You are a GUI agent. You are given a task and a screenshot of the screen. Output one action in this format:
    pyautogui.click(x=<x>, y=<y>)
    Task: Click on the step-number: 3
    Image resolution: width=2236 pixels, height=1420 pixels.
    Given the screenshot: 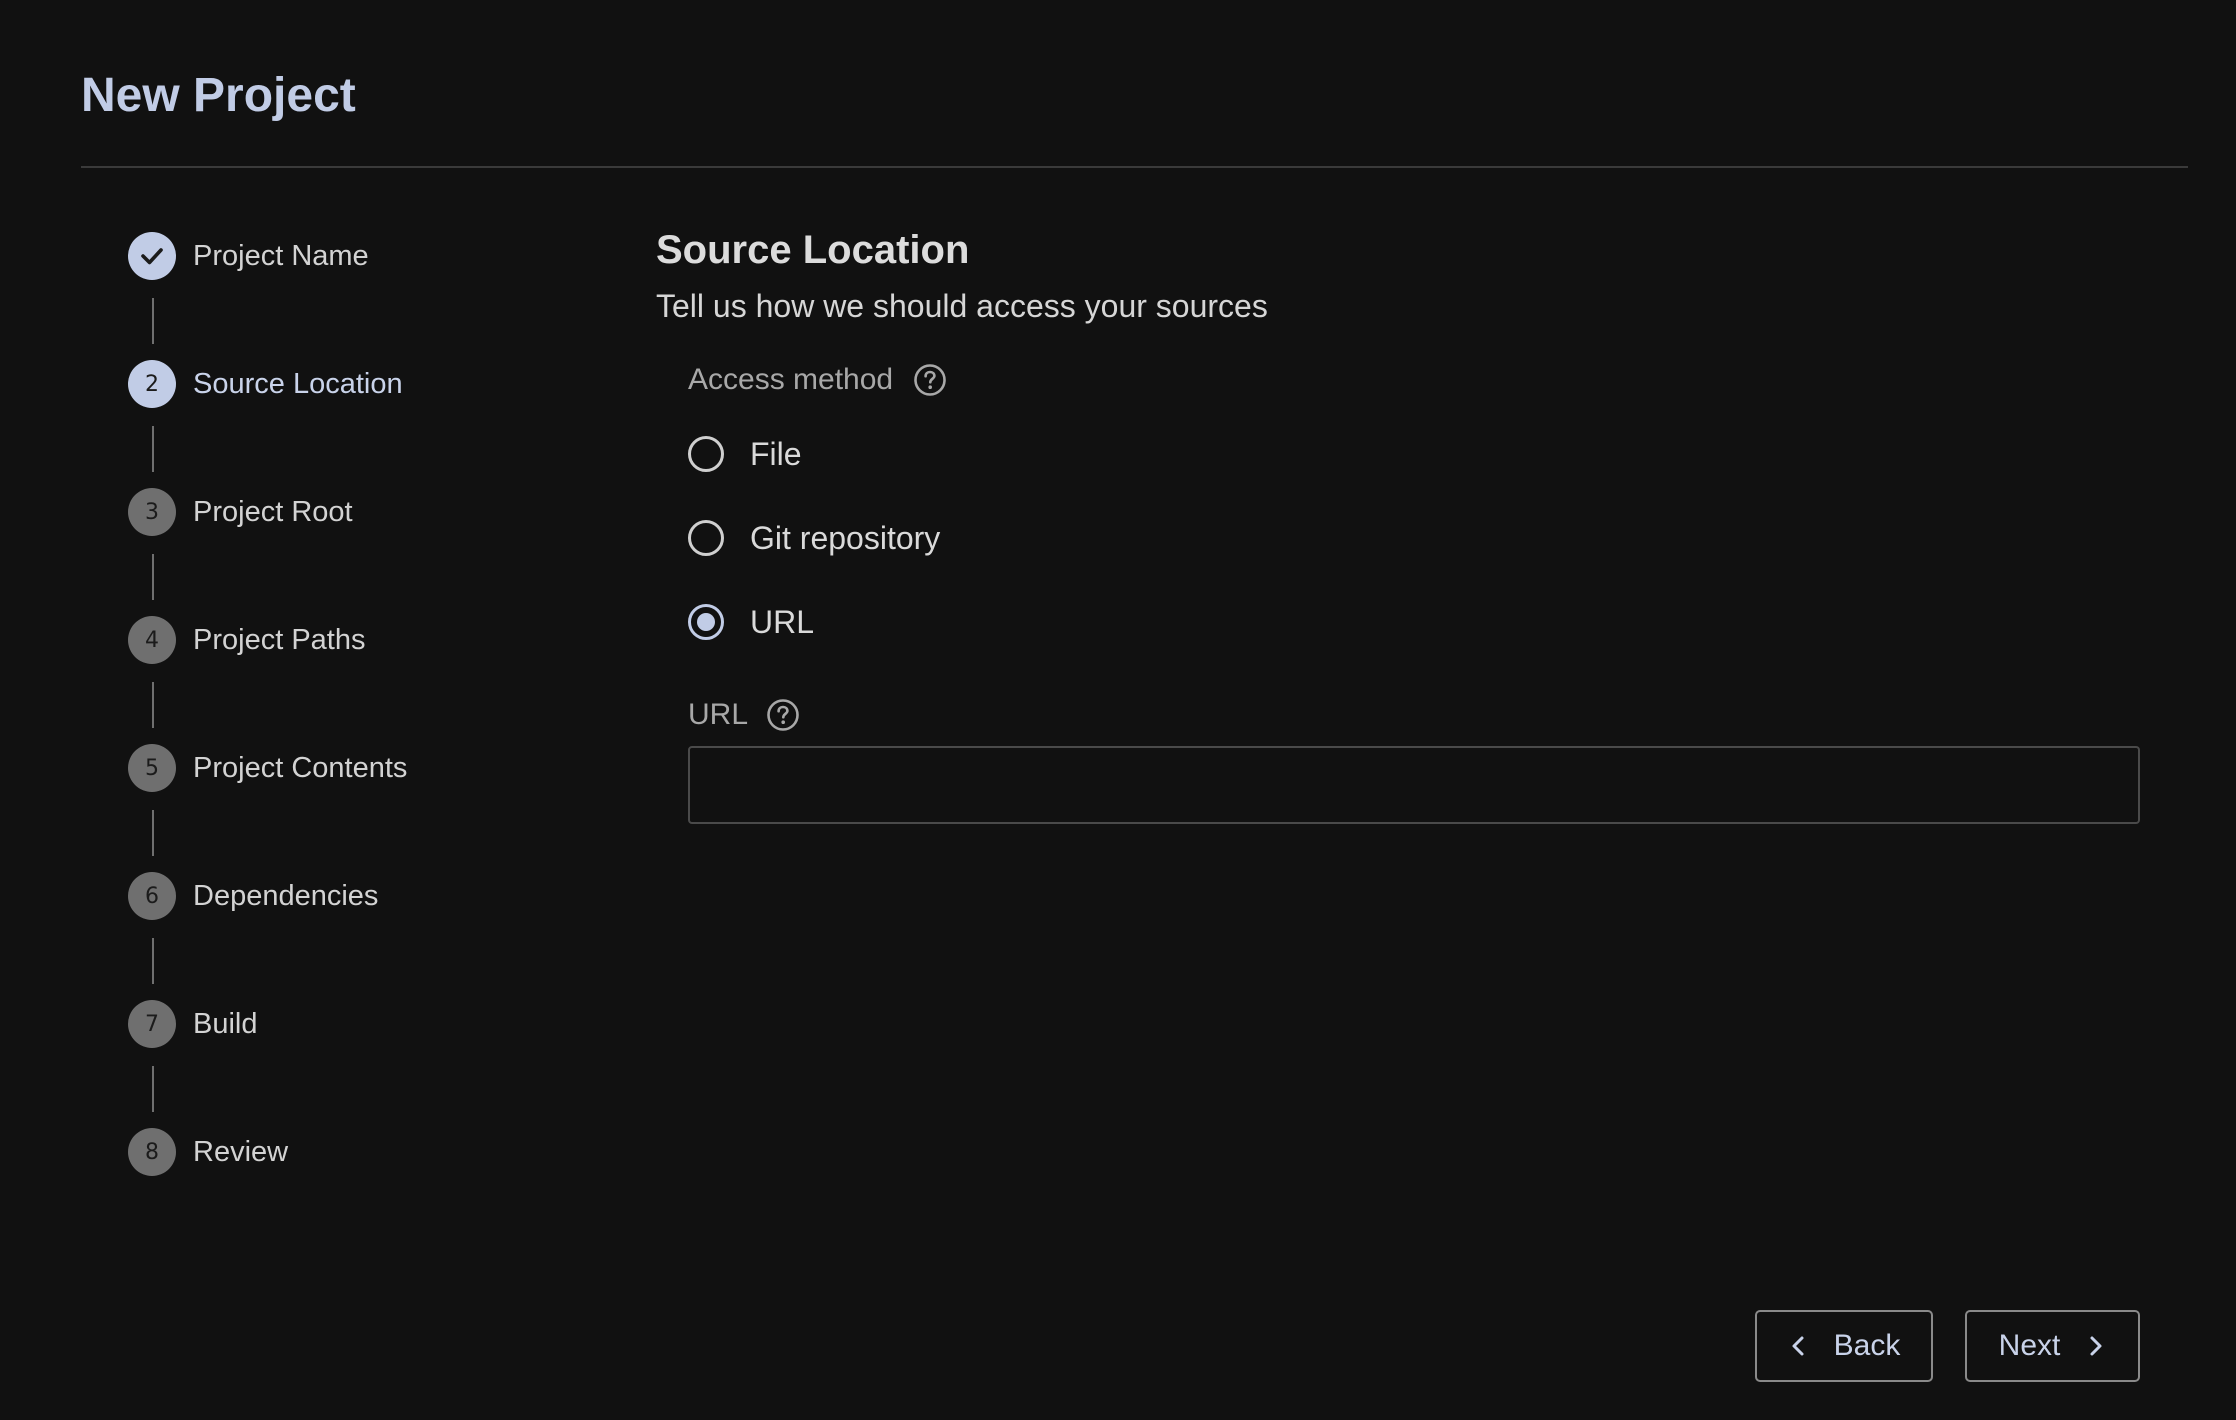 What is the action you would take?
    pyautogui.click(x=152, y=512)
    